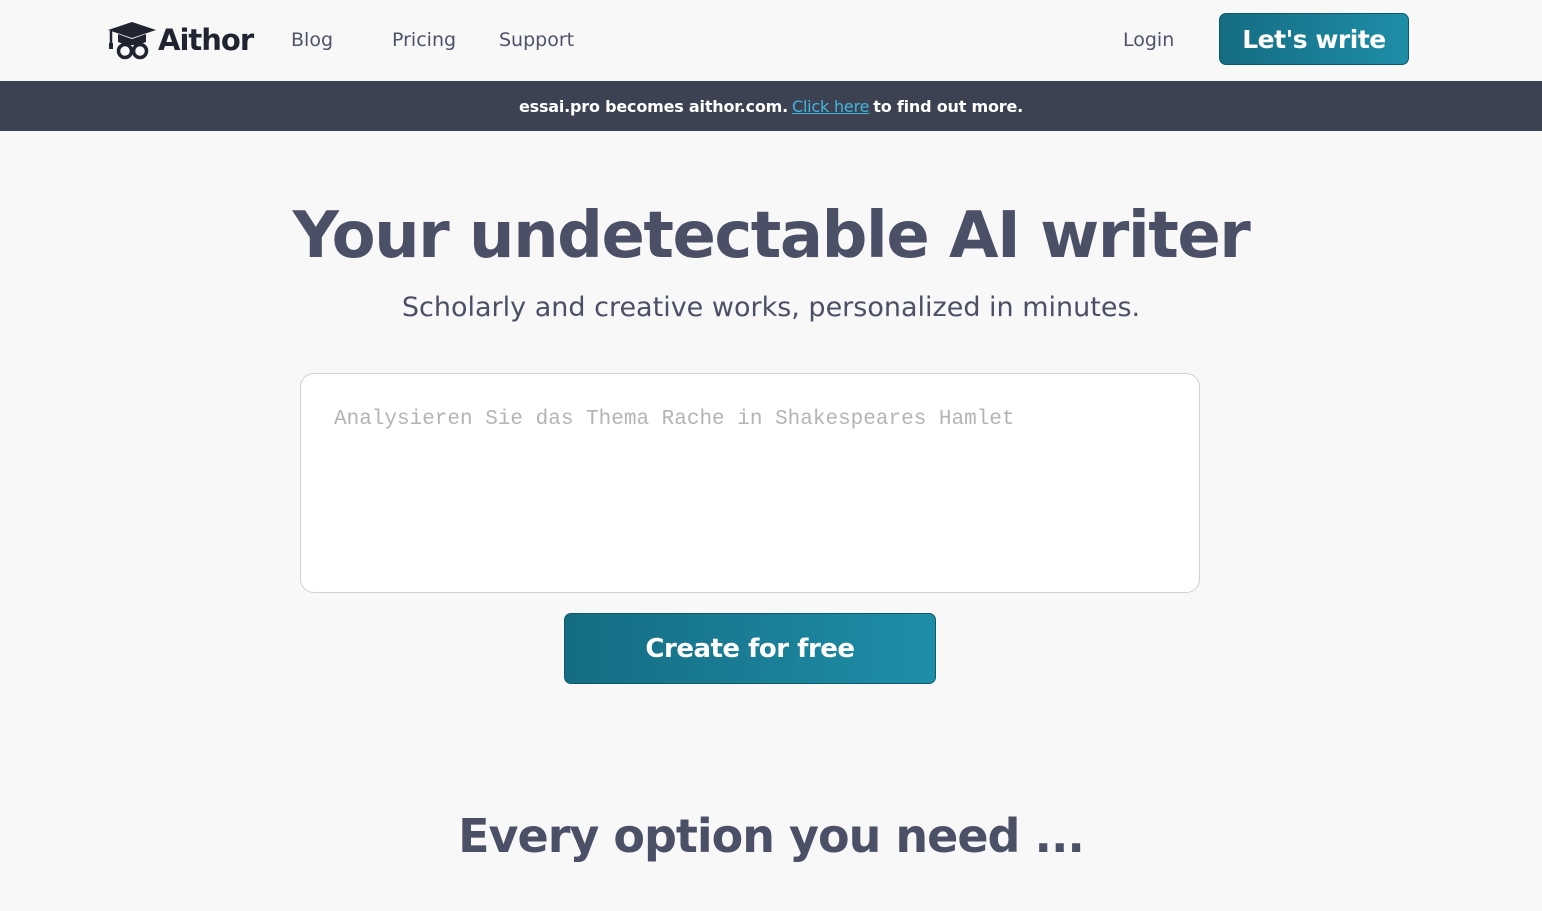 Image resolution: width=1542 pixels, height=911 pixels. Describe the element at coordinates (750, 648) in the screenshot. I see `create-for-free-button: Create for free` at that location.